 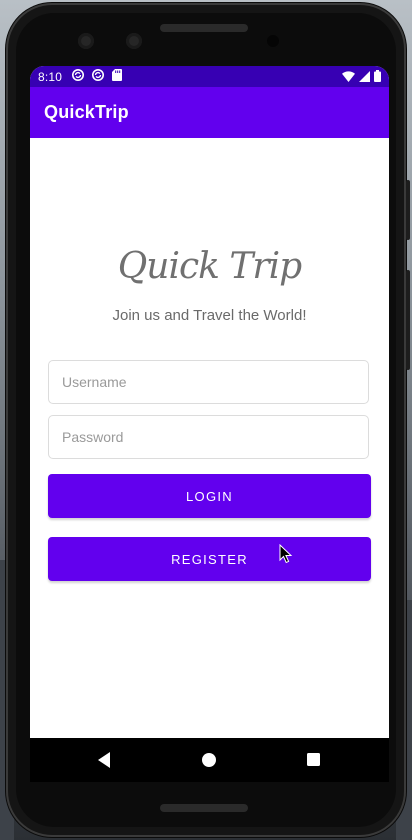 What do you see at coordinates (94, 382) in the screenshot?
I see `username-placeholder: Username` at bounding box center [94, 382].